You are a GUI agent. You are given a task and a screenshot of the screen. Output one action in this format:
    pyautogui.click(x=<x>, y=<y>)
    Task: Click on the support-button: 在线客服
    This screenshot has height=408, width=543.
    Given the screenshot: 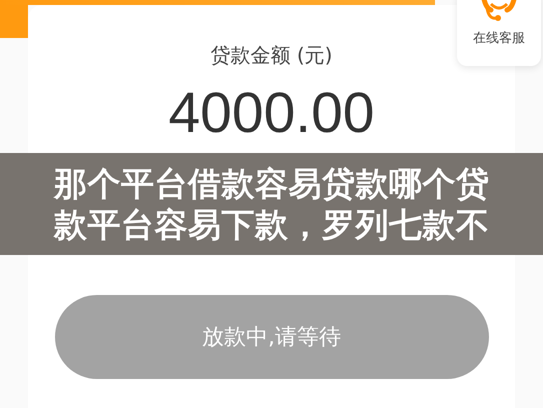 What is the action you would take?
    pyautogui.click(x=499, y=33)
    